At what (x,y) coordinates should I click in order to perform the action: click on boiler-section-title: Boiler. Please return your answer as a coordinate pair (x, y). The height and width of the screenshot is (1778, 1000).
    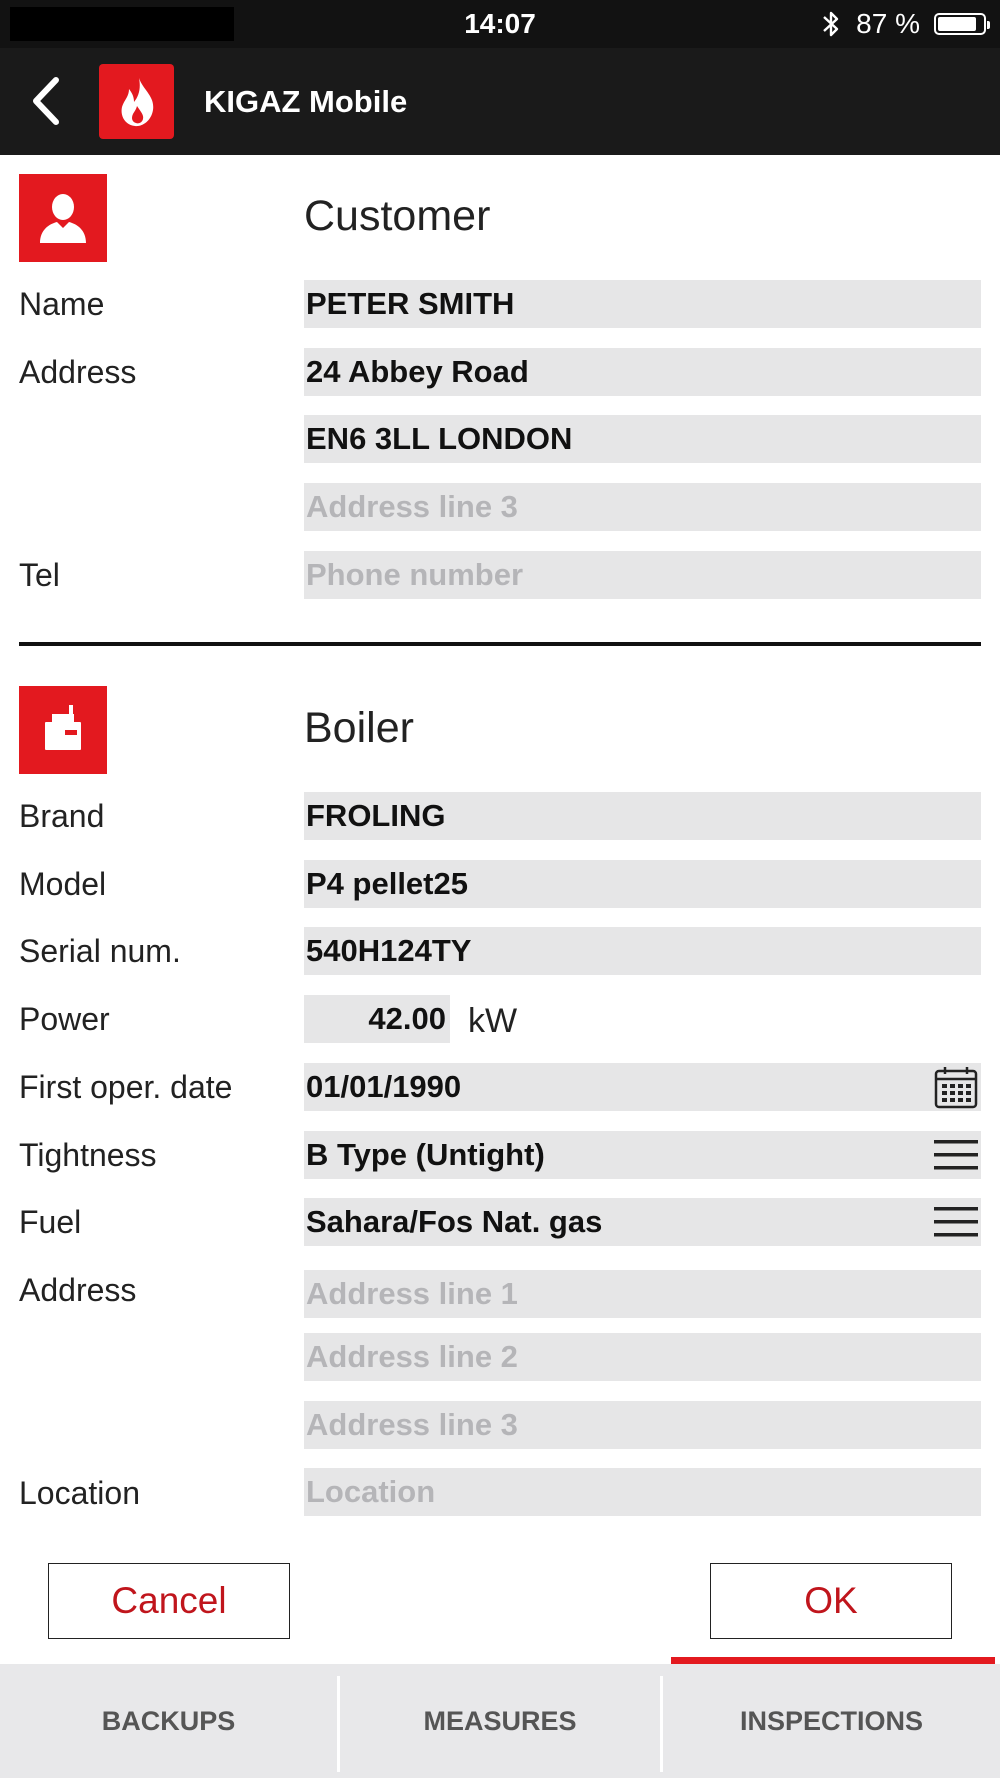
    Looking at the image, I should click on (359, 728).